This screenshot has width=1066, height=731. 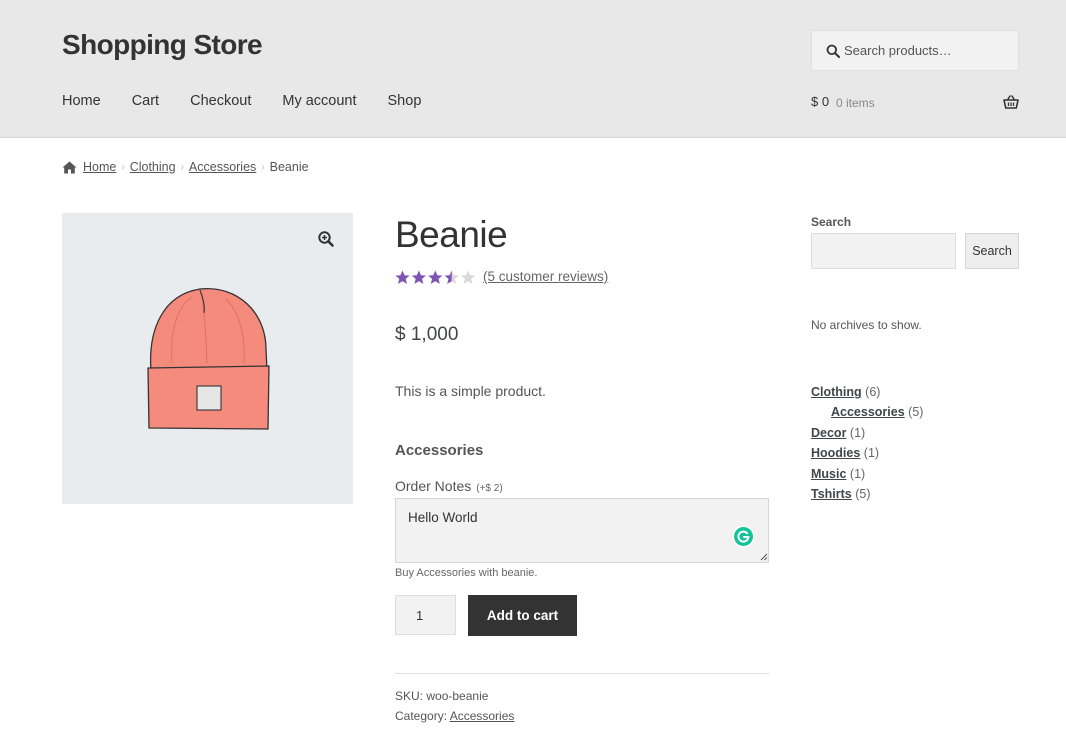 What do you see at coordinates (433, 486) in the screenshot?
I see `order-notes-label-text: Order Notes` at bounding box center [433, 486].